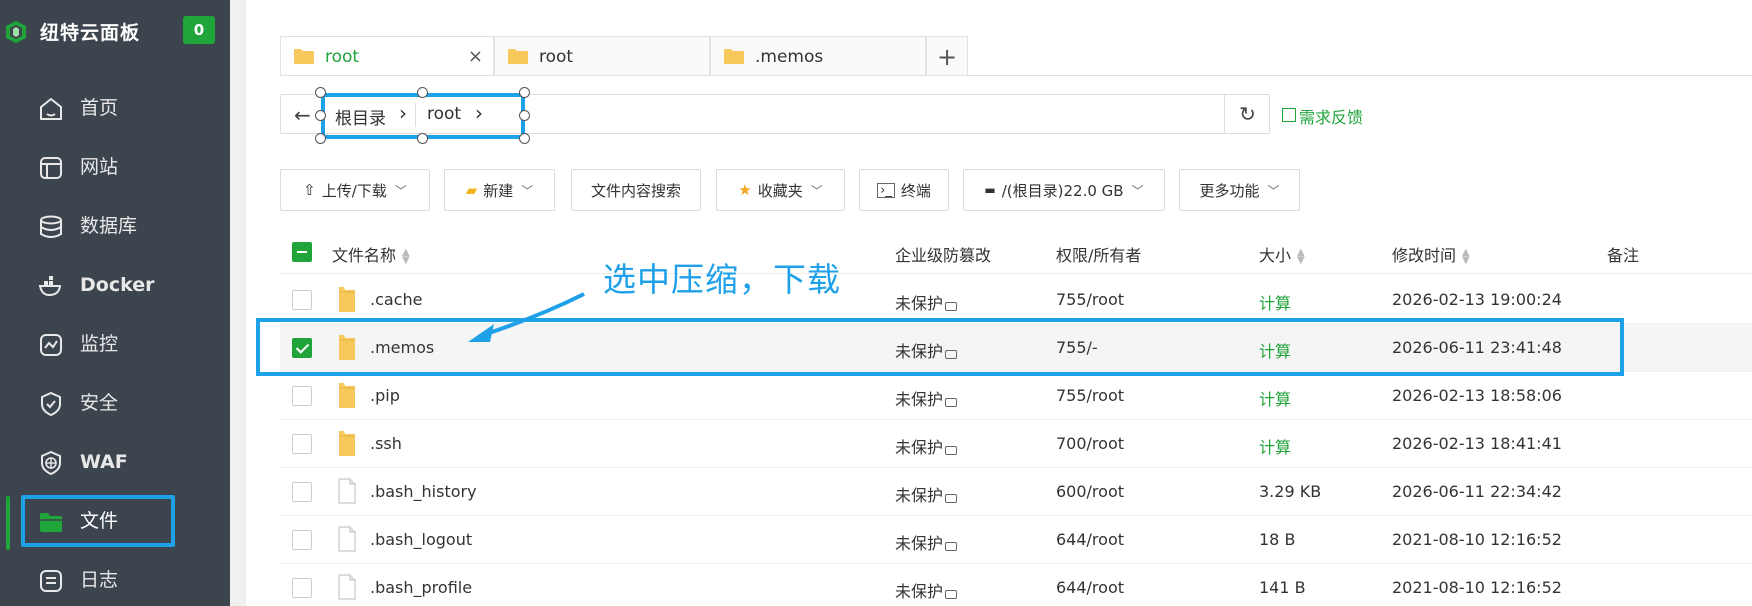  Describe the element at coordinates (386, 443) in the screenshot. I see `file-name: .ssh` at that location.